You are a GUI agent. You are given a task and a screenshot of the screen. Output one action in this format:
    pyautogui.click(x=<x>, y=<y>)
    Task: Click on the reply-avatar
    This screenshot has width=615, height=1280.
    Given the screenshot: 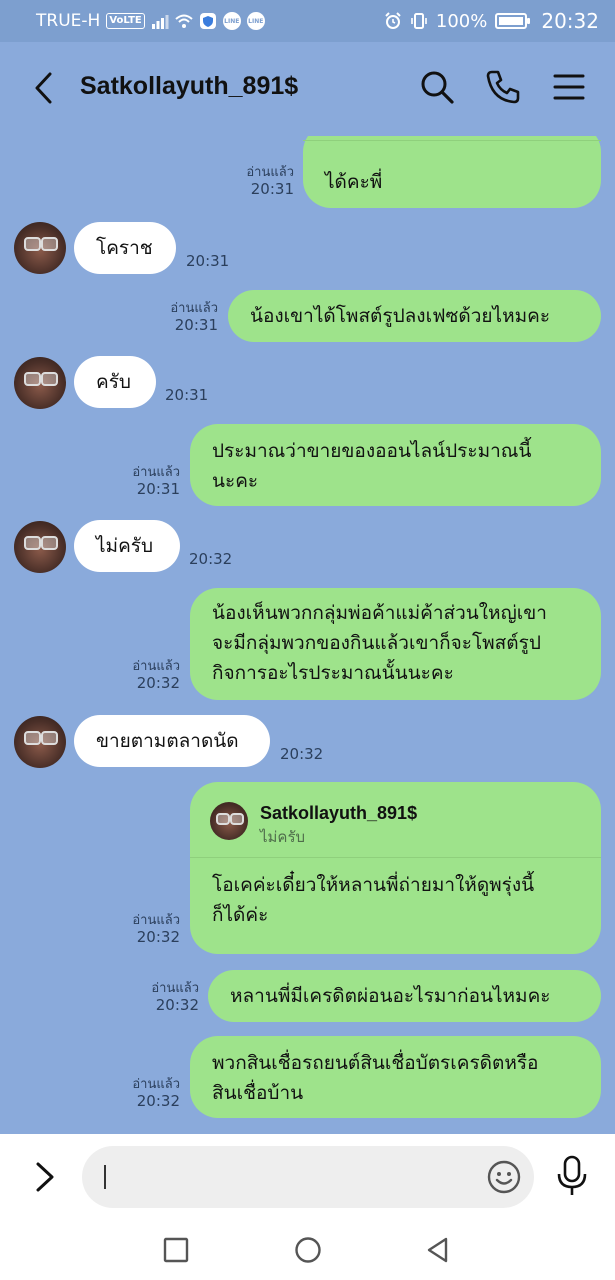 What is the action you would take?
    pyautogui.click(x=229, y=821)
    